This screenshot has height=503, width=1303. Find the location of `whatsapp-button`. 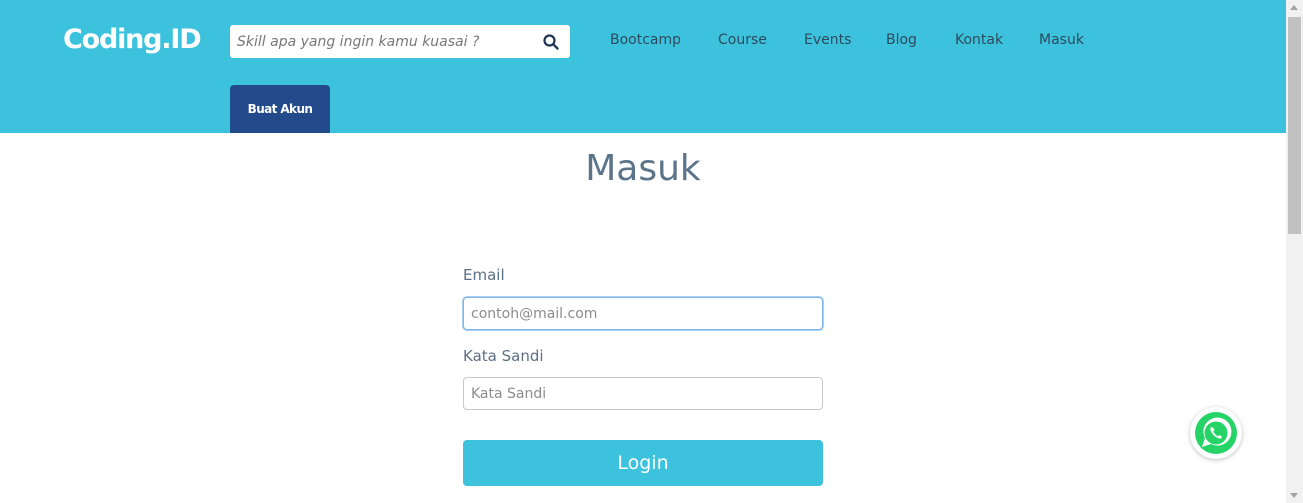

whatsapp-button is located at coordinates (1216, 433).